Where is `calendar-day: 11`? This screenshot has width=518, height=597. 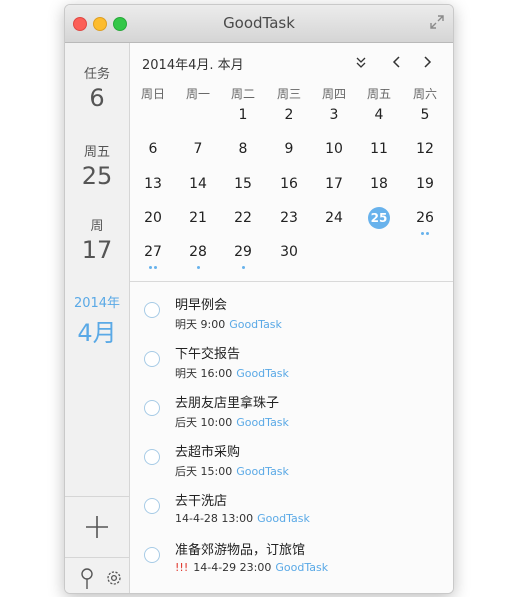 calendar-day: 11 is located at coordinates (379, 149).